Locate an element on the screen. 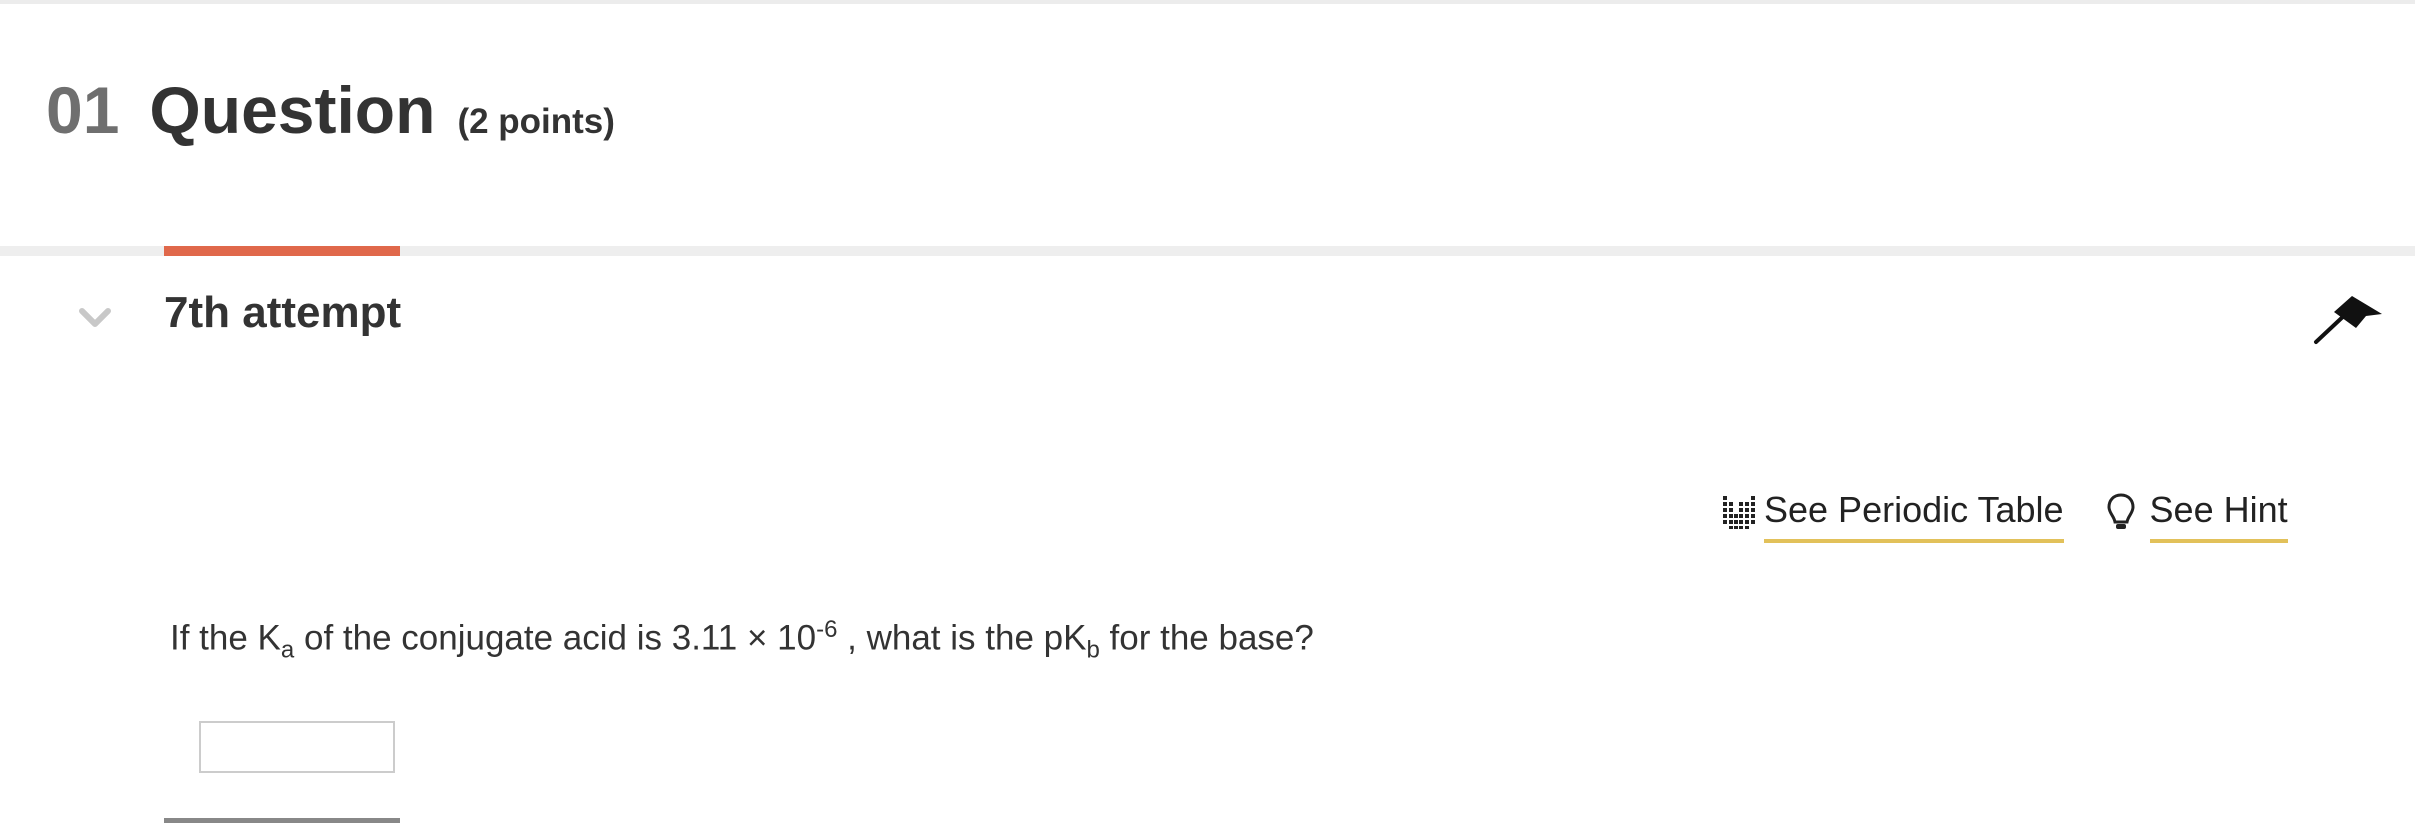 This screenshot has height=823, width=2415. pkb-subscript: b is located at coordinates (1093, 650).